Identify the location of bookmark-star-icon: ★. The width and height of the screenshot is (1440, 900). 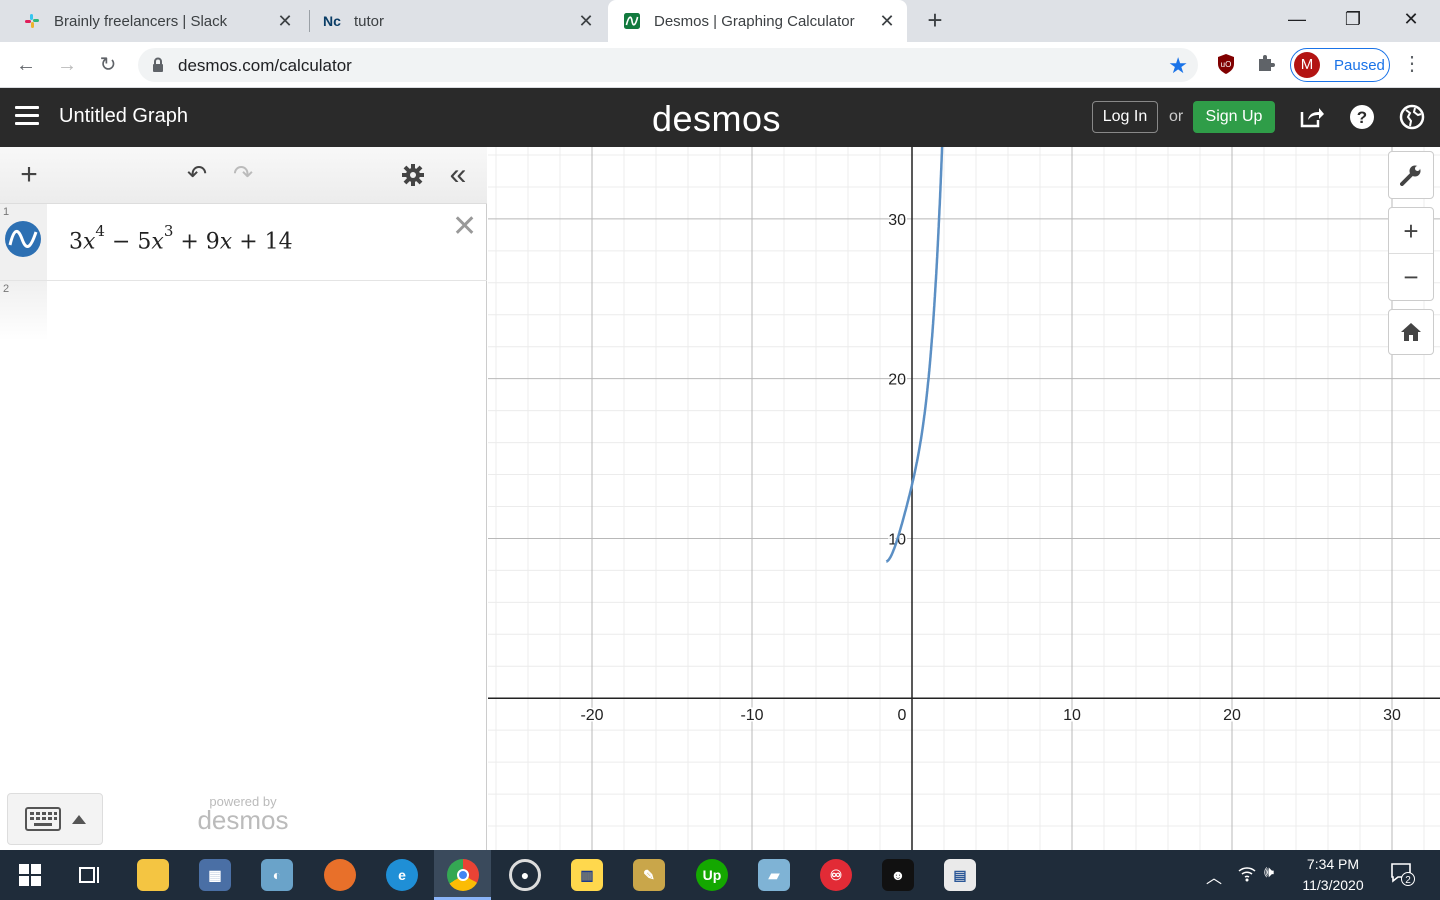
(1178, 66).